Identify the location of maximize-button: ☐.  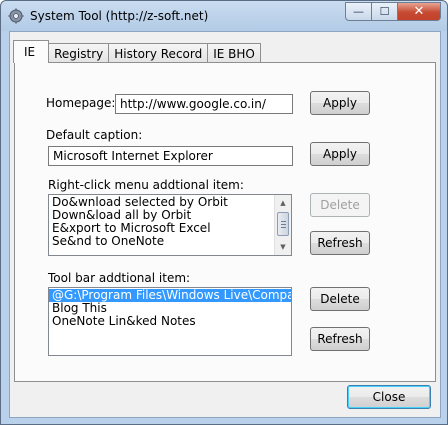
(384, 11).